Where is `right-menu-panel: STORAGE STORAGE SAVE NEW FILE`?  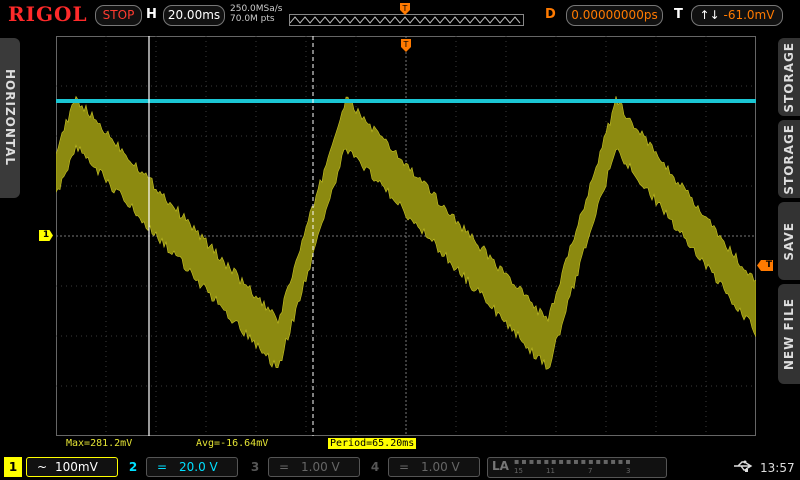 right-menu-panel: STORAGE STORAGE SAVE NEW FILE is located at coordinates (789, 243).